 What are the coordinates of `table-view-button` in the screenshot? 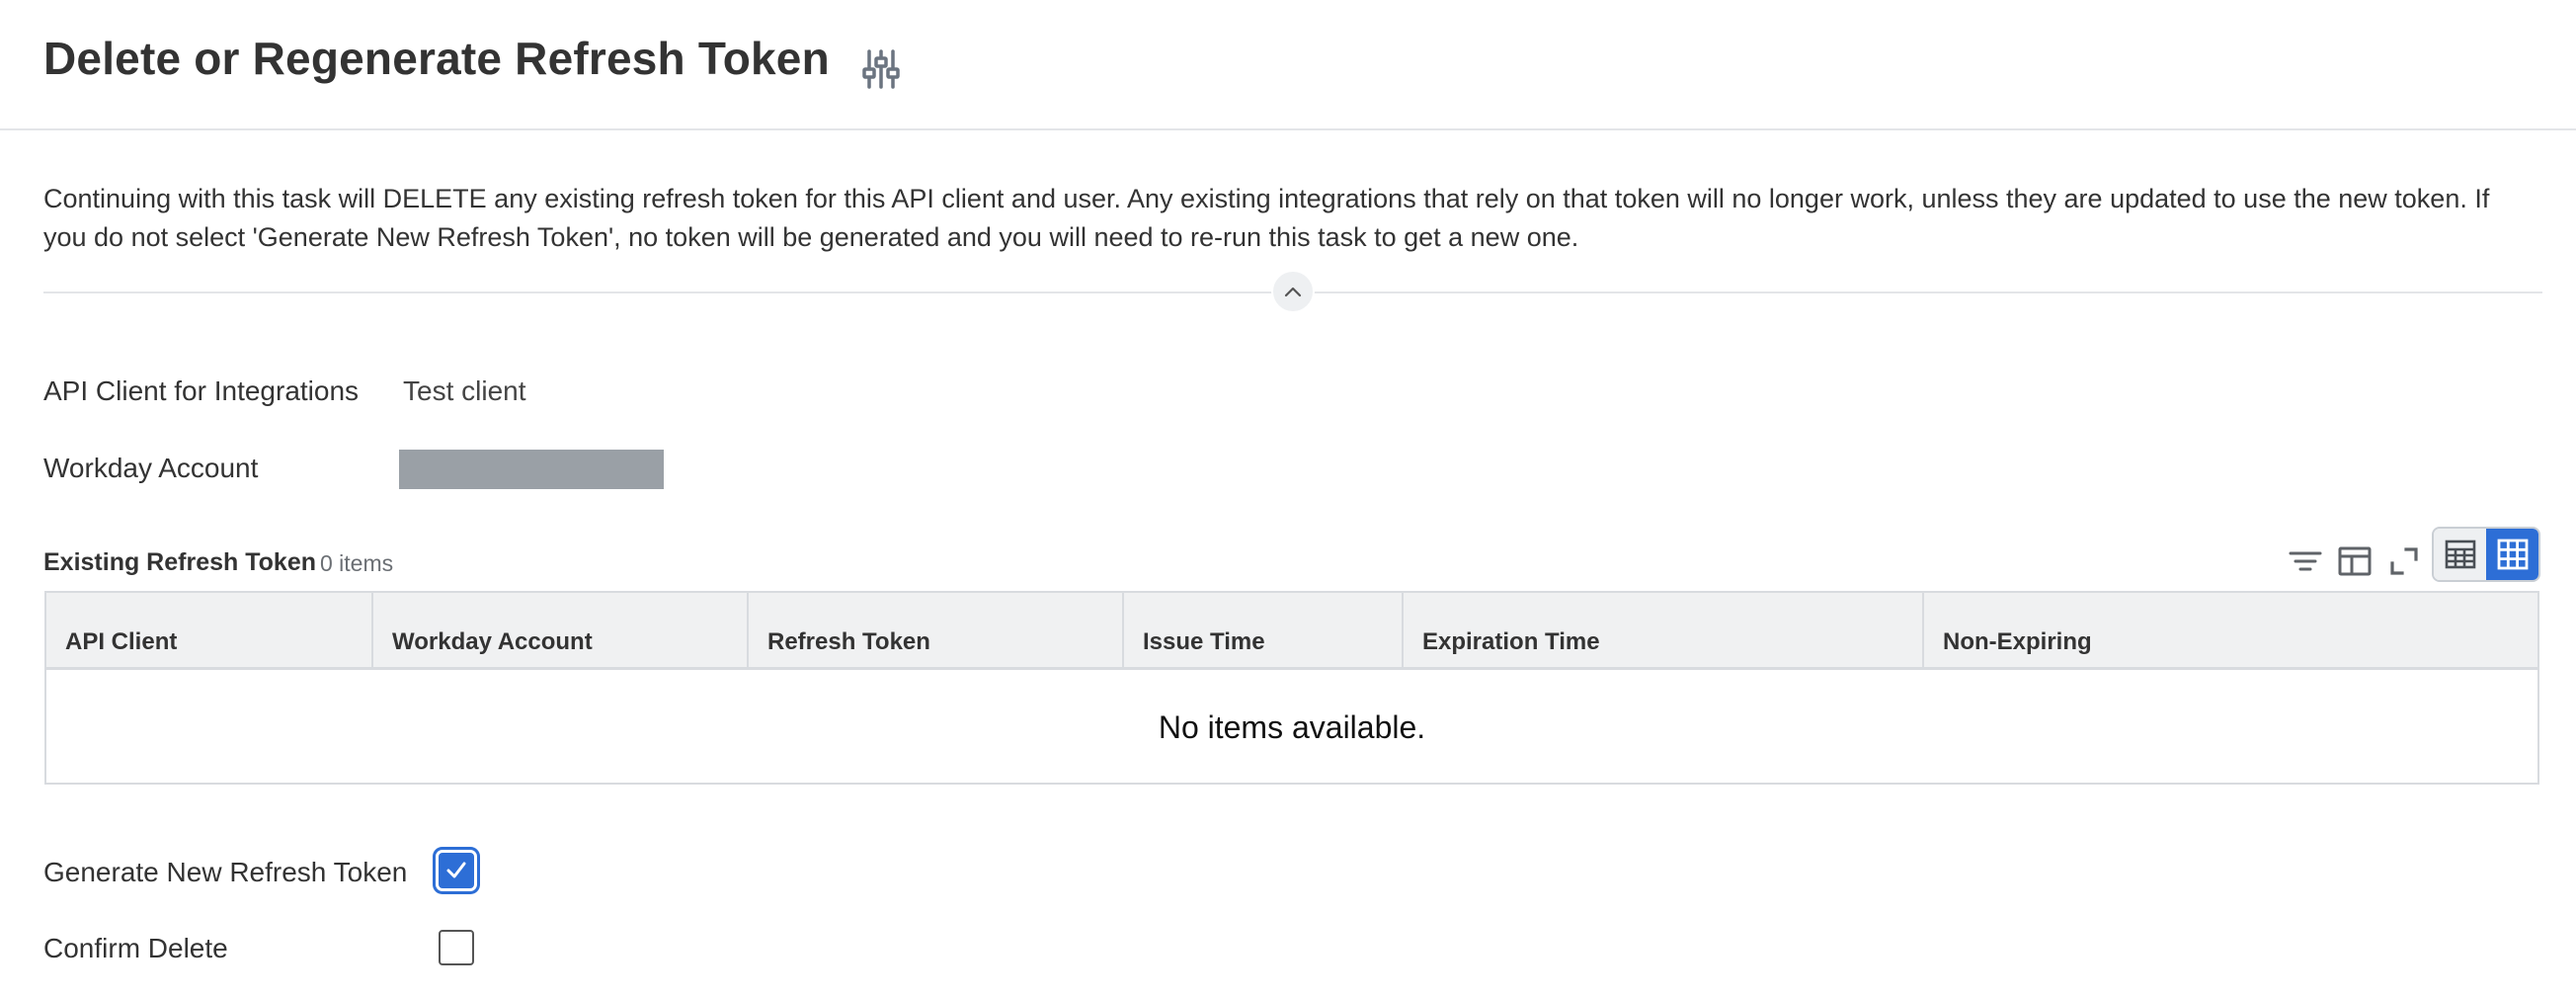 It's located at (2460, 554).